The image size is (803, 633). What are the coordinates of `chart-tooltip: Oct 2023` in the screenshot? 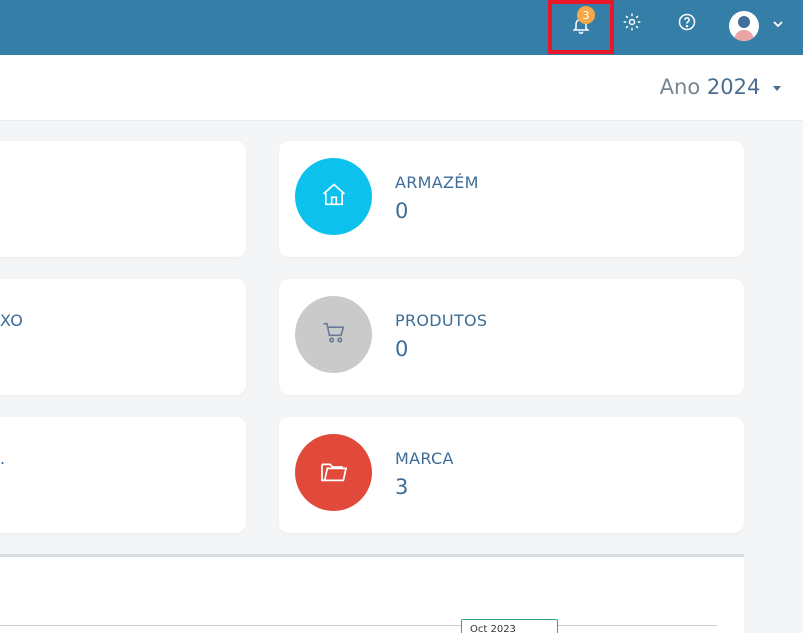 It's located at (509, 626).